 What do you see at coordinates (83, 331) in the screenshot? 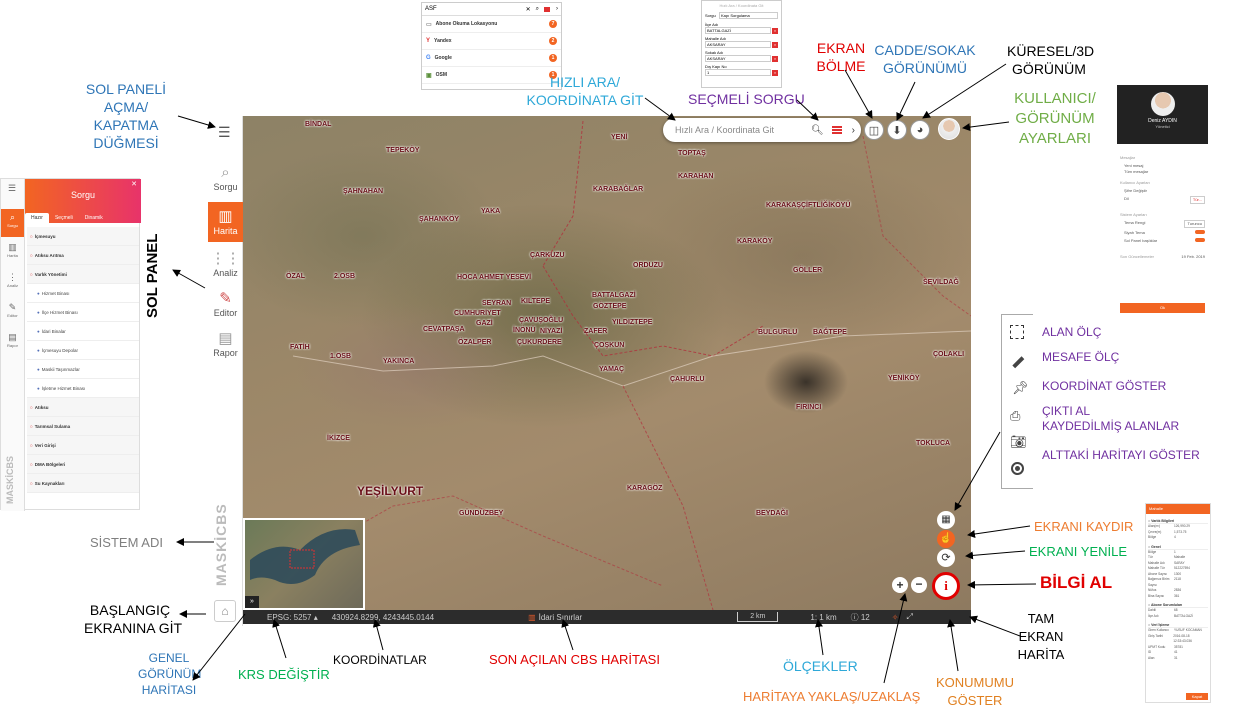
I see `left-panel-list-item: ● İdari Binalar` at bounding box center [83, 331].